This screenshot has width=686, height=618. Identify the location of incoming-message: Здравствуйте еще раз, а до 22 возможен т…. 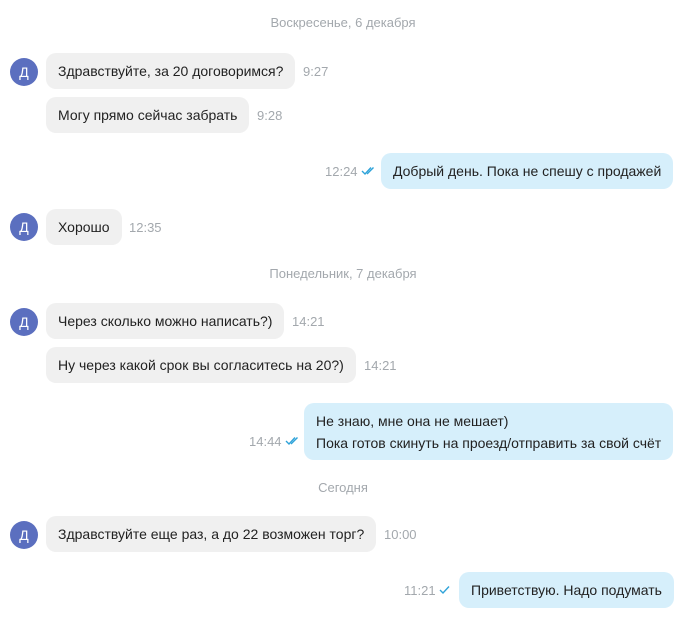
(211, 534).